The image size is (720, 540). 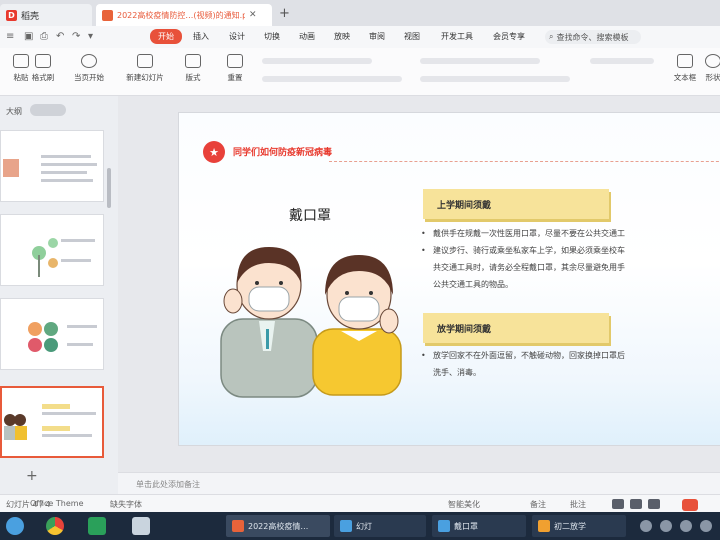 I want to click on status-bar: 幻灯片 4 / 4 Office Theme 缺失字体 智能美化 备注 批注, so click(x=360, y=503).